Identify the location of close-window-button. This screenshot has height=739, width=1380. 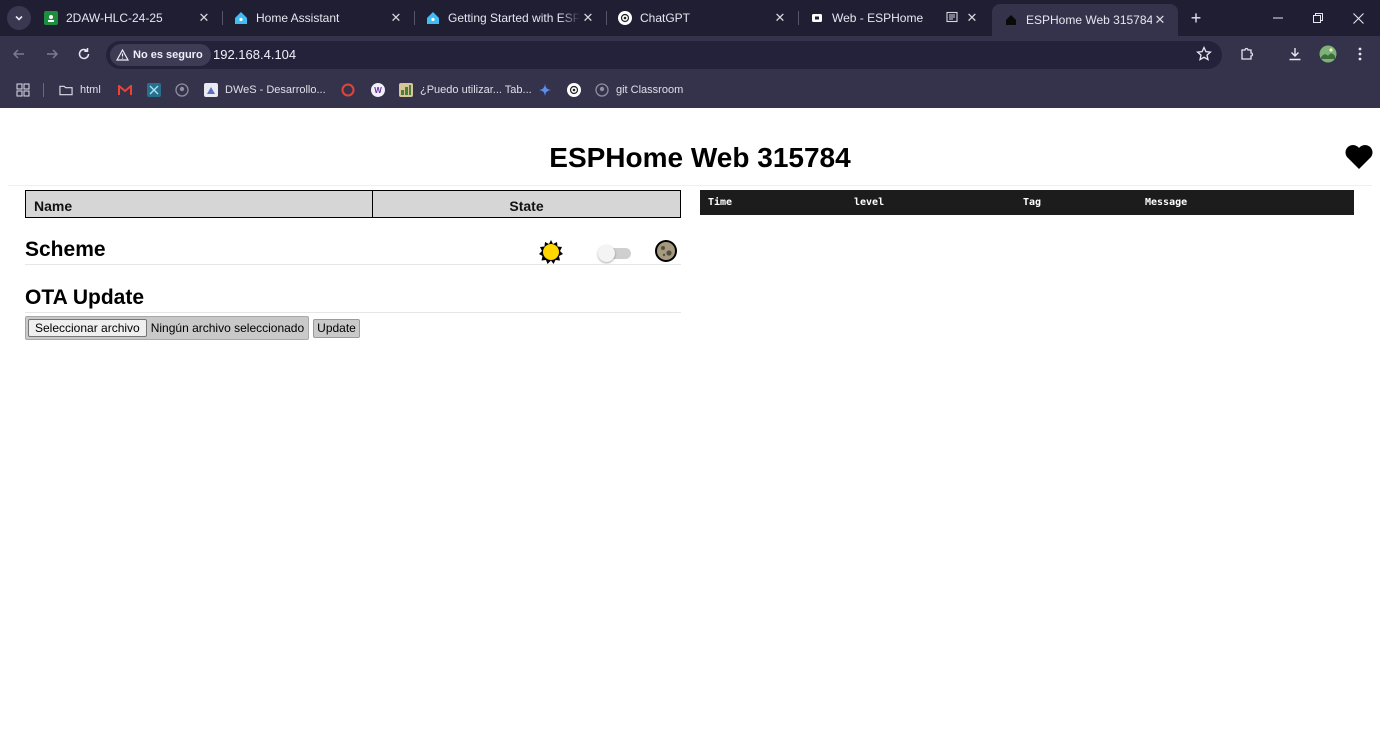
(1358, 18).